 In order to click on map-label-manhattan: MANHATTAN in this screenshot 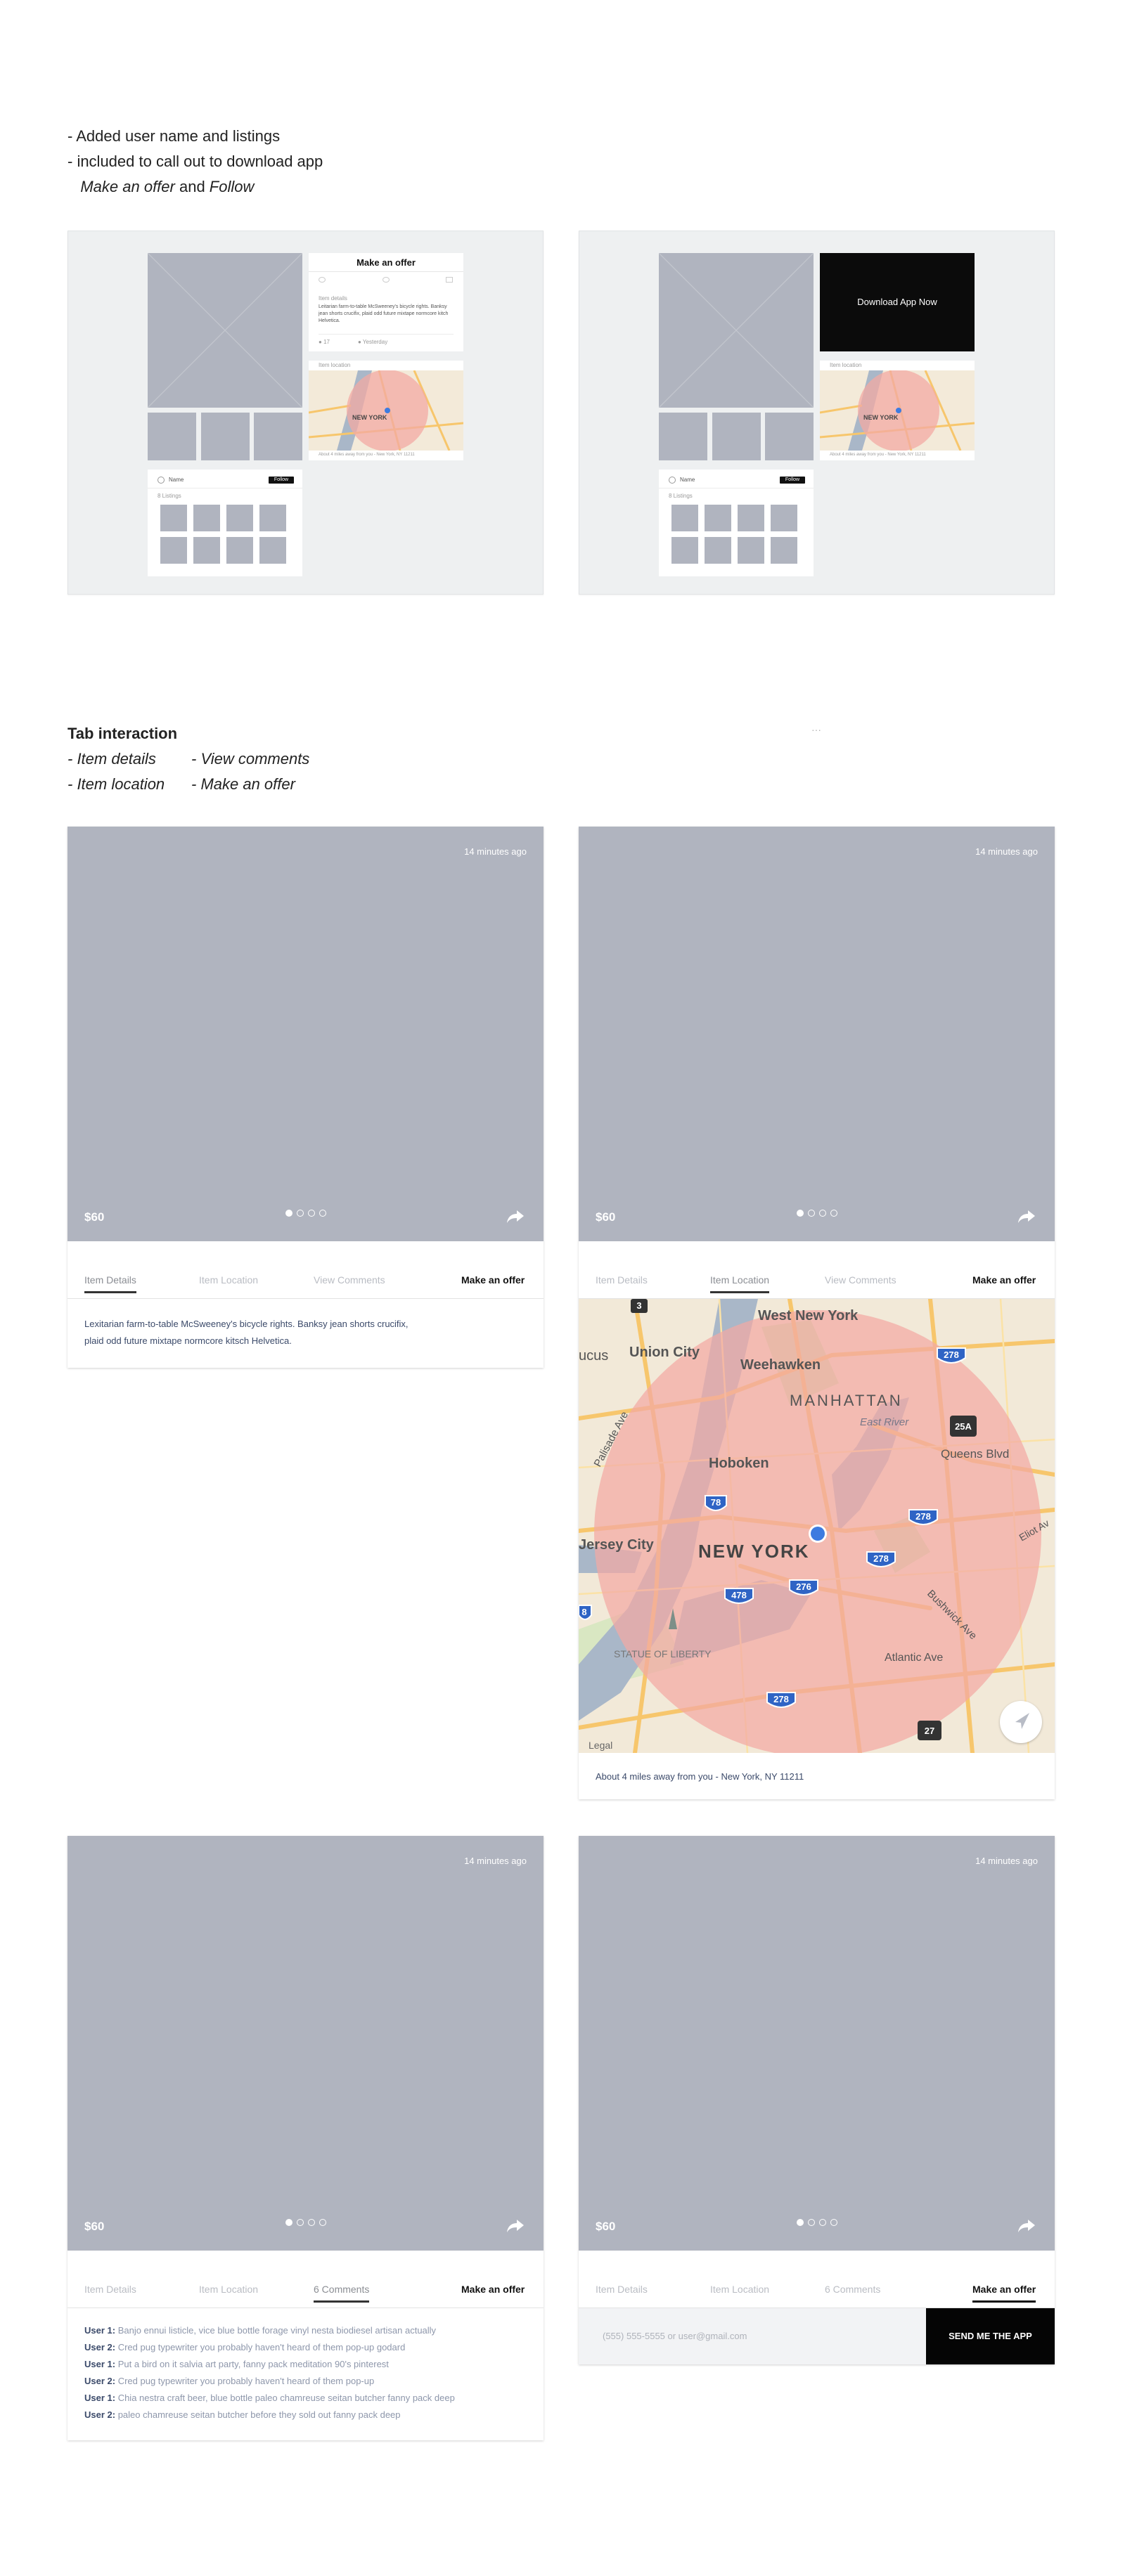, I will do `click(847, 1400)`.